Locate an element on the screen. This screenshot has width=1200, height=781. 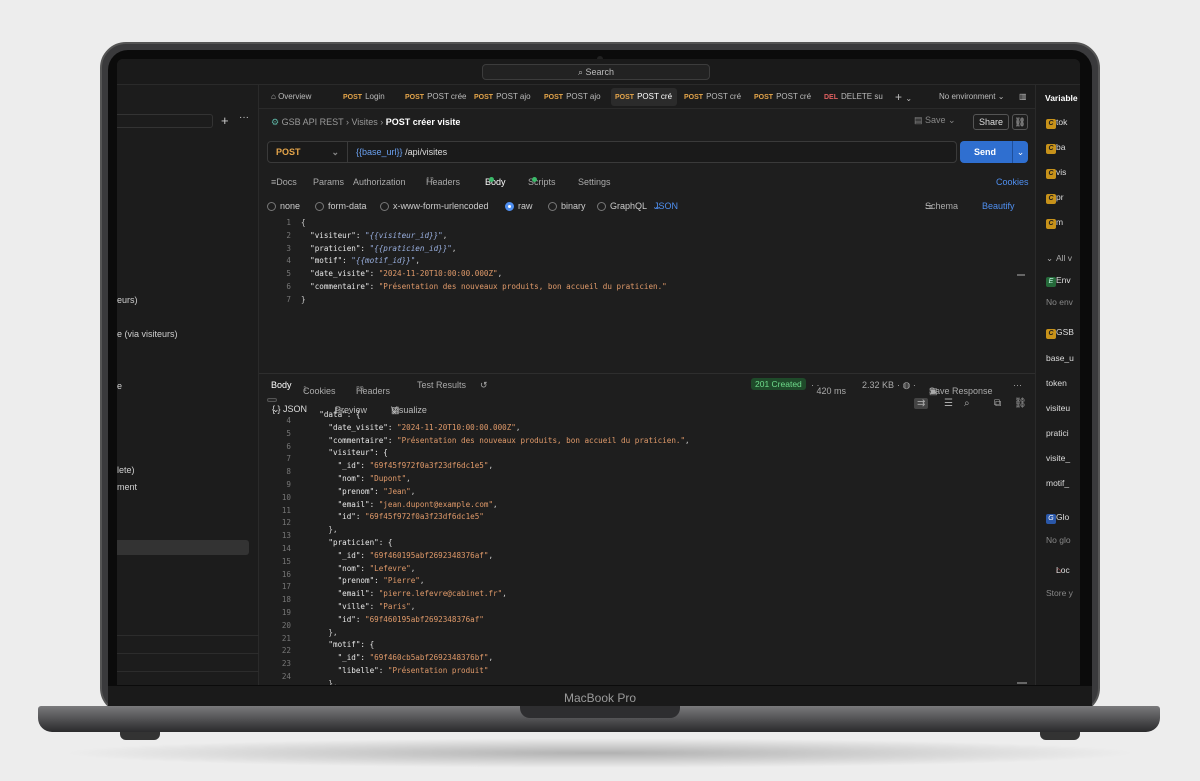
tab-request: POST POST crée is located at coordinates (438, 97).